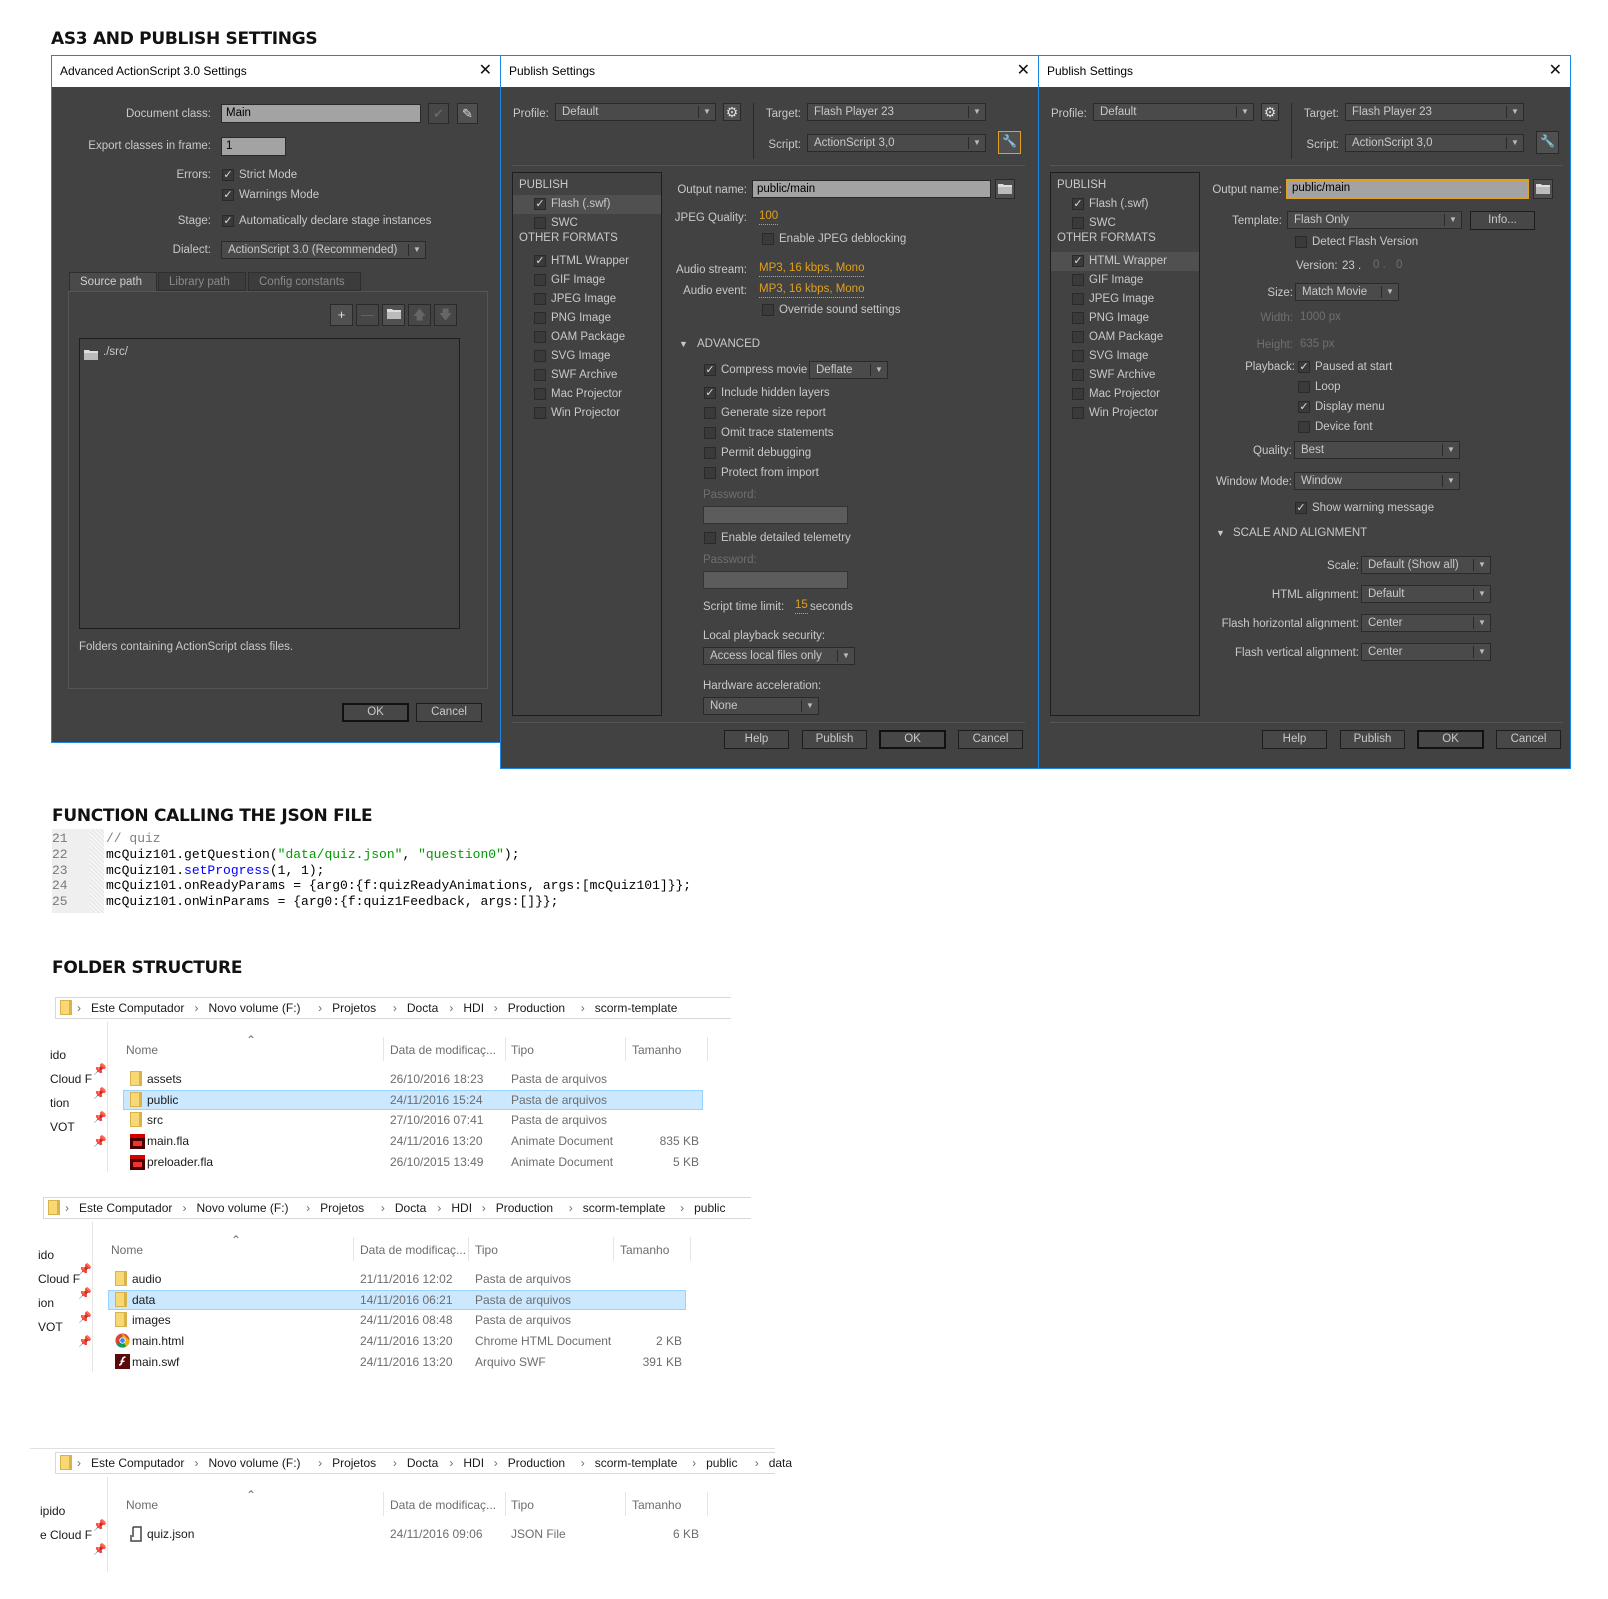  I want to click on quality-select: Best ▼, so click(1377, 450).